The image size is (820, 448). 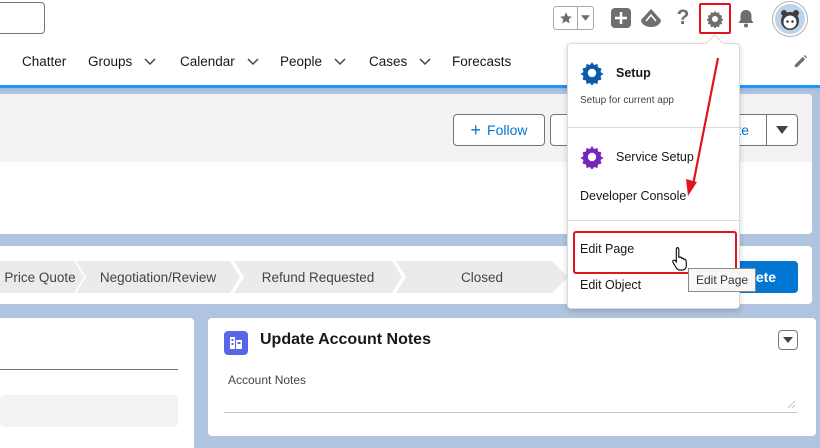 I want to click on nav-item-groups: Groups, so click(x=122, y=61).